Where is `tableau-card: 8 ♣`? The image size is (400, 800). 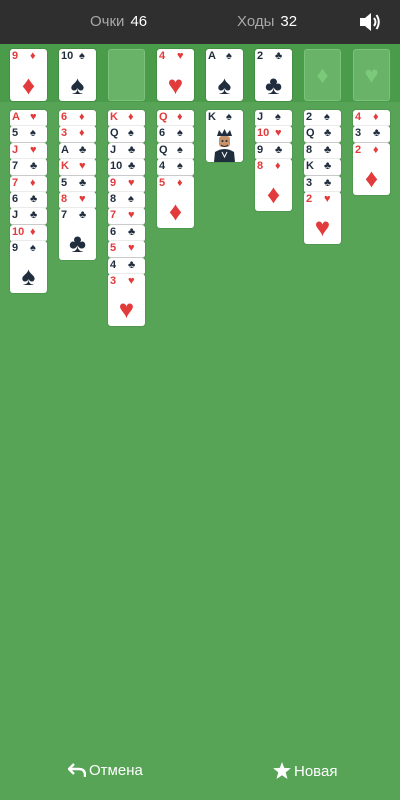 tableau-card: 8 ♣ is located at coordinates (322, 151).